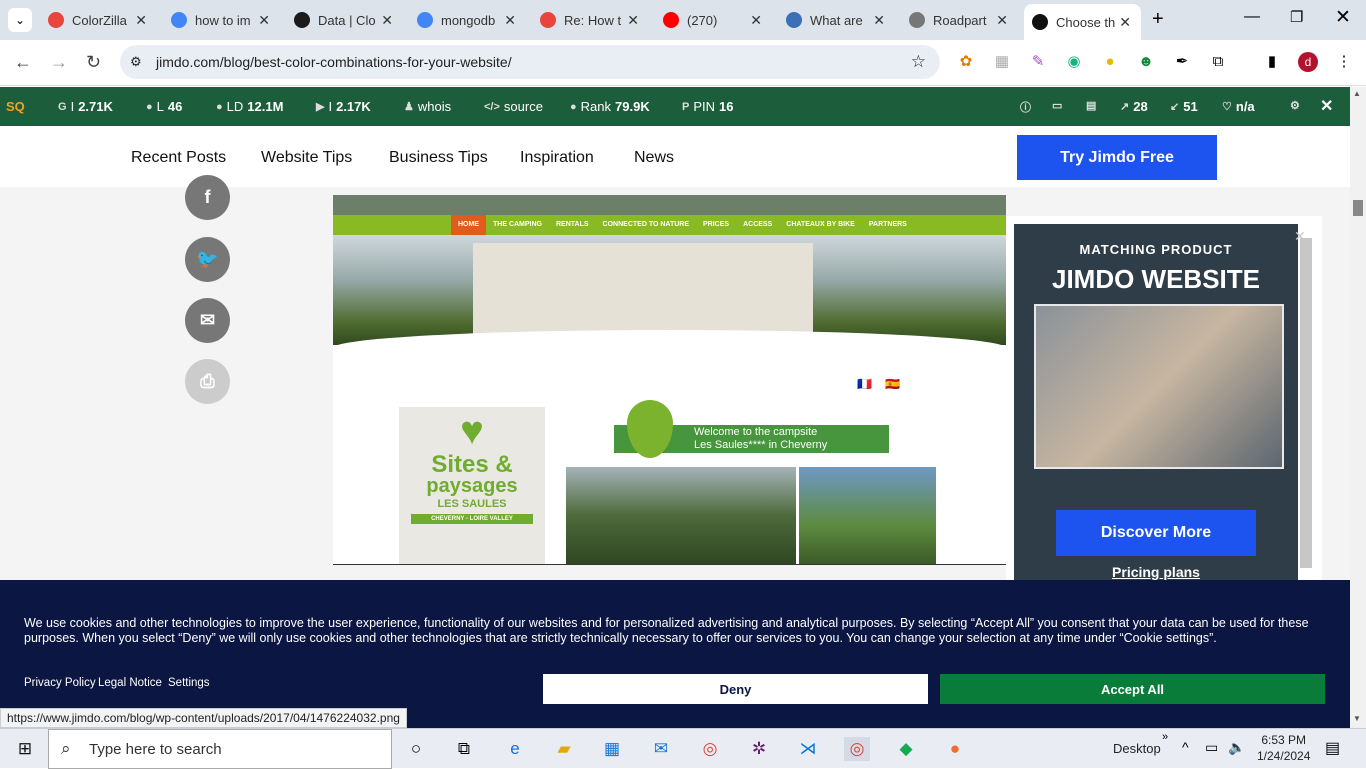 This screenshot has width=1366, height=769. What do you see at coordinates (707, 106) in the screenshot?
I see `seo-metric-8: P PIN 16` at bounding box center [707, 106].